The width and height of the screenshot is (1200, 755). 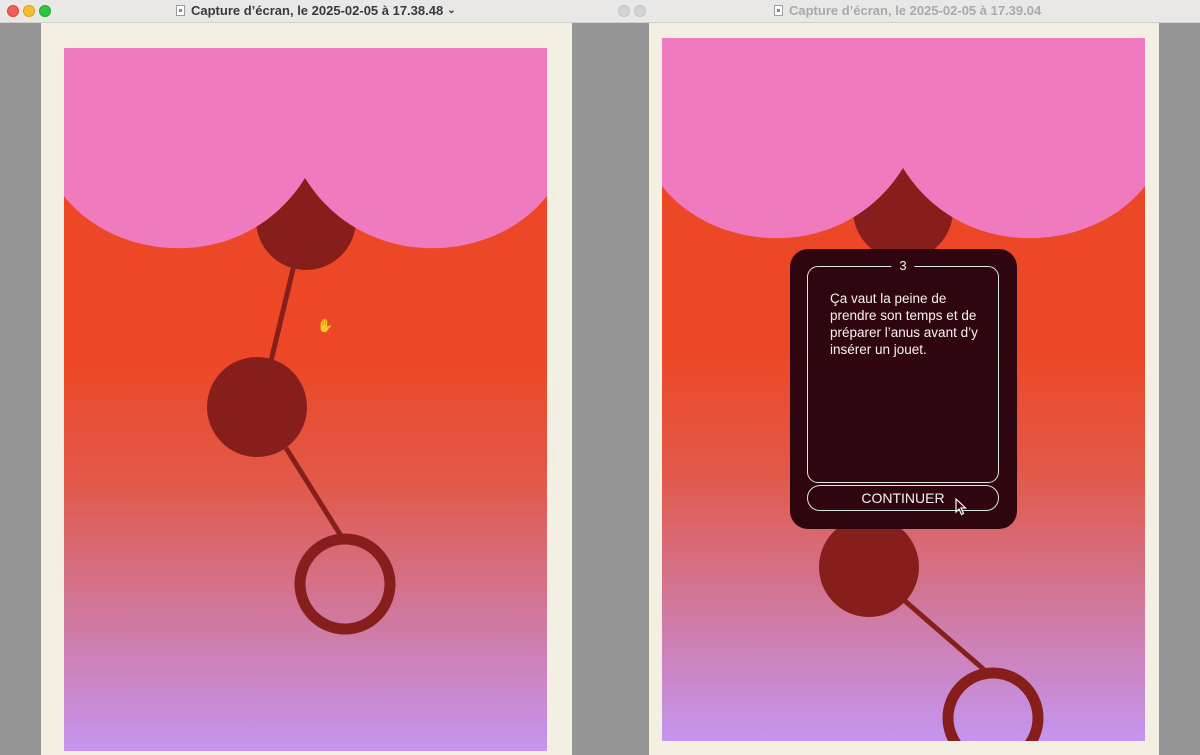 What do you see at coordinates (451, 10) in the screenshot?
I see `chevron-down-icon: ⌄` at bounding box center [451, 10].